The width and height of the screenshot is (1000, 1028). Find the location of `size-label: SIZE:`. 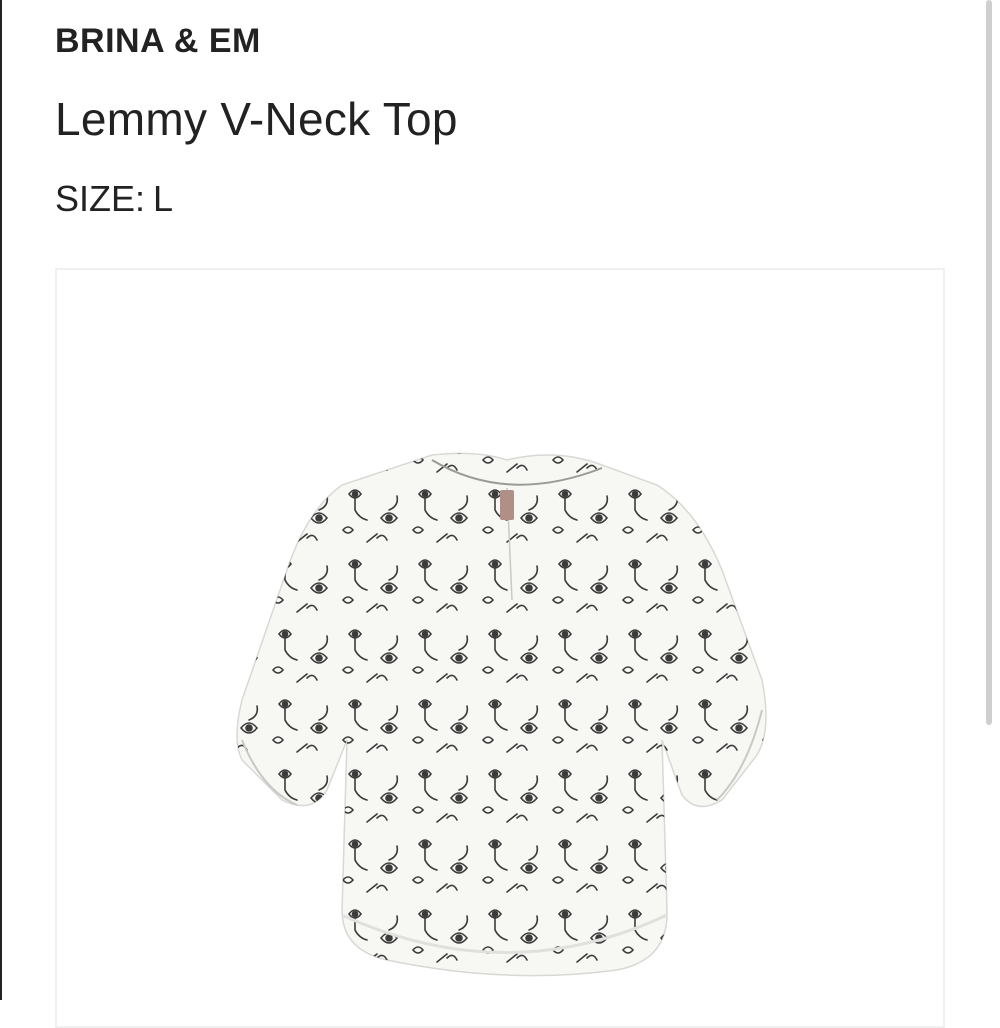

size-label: SIZE: is located at coordinates (100, 198).